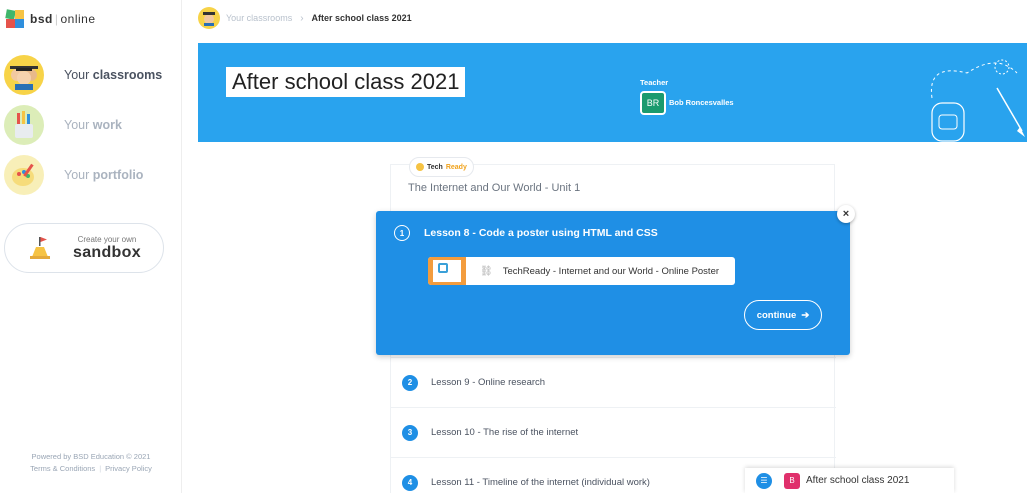  I want to click on chat-icon: ☰, so click(764, 480).